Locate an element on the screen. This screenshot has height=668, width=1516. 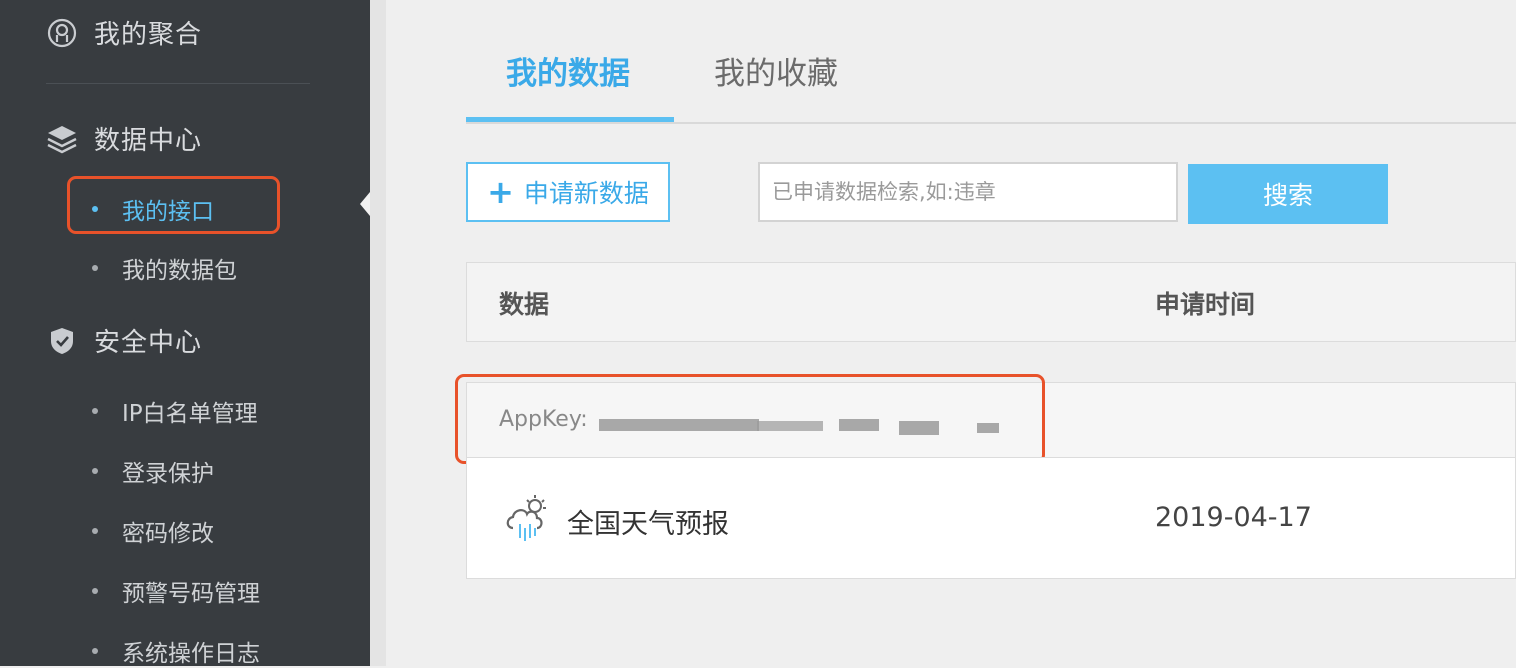
user-circle-icon is located at coordinates (62, 33).